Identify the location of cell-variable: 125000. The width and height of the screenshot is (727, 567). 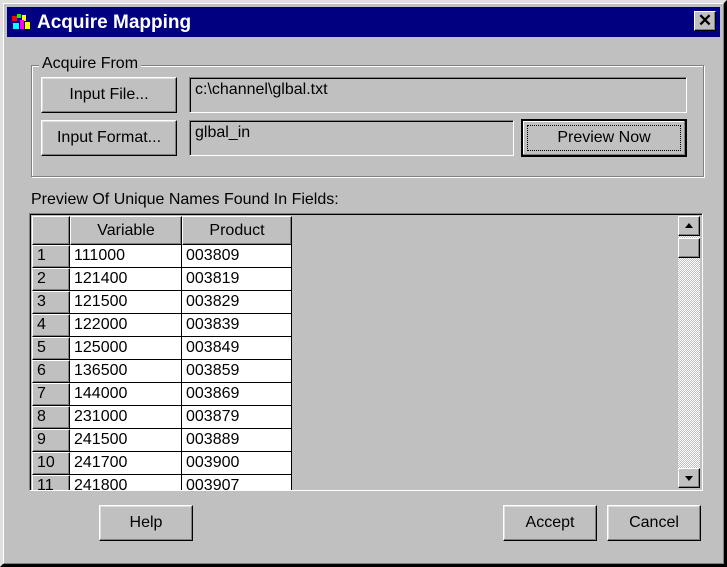
(126, 348).